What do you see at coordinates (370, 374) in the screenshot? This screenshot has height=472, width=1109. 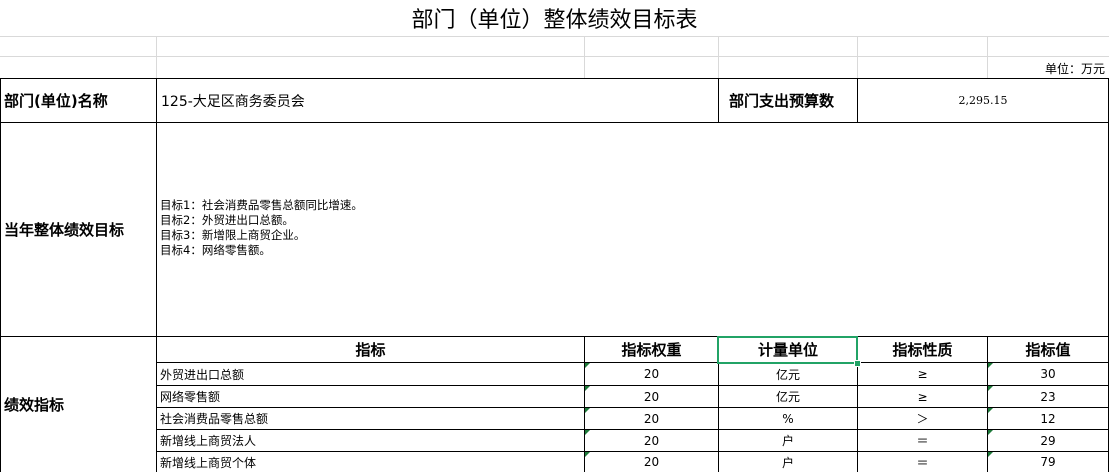 I see `table-row-name: 外贸进出口总额` at bounding box center [370, 374].